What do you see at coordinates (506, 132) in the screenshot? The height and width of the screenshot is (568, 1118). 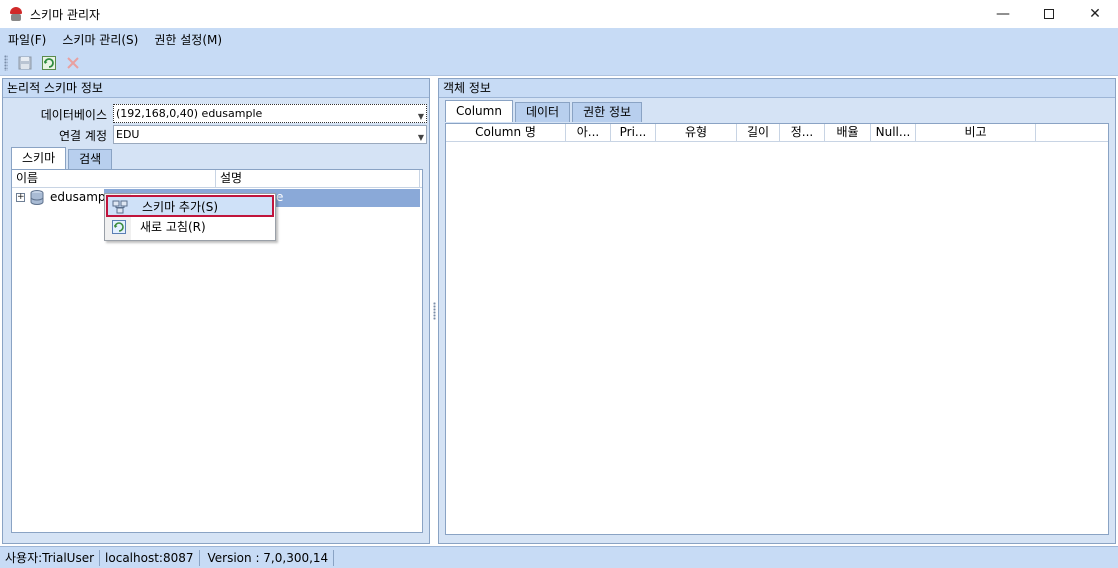 I see `column-header-column-name: Column 명` at bounding box center [506, 132].